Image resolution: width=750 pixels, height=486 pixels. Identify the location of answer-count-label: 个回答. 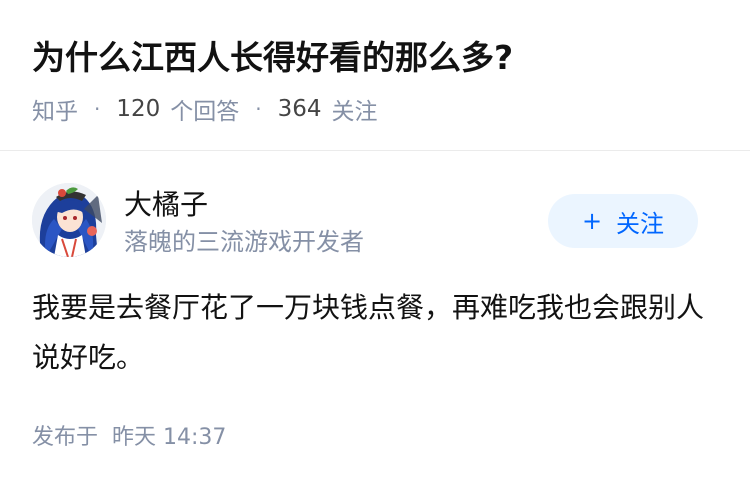
(205, 112).